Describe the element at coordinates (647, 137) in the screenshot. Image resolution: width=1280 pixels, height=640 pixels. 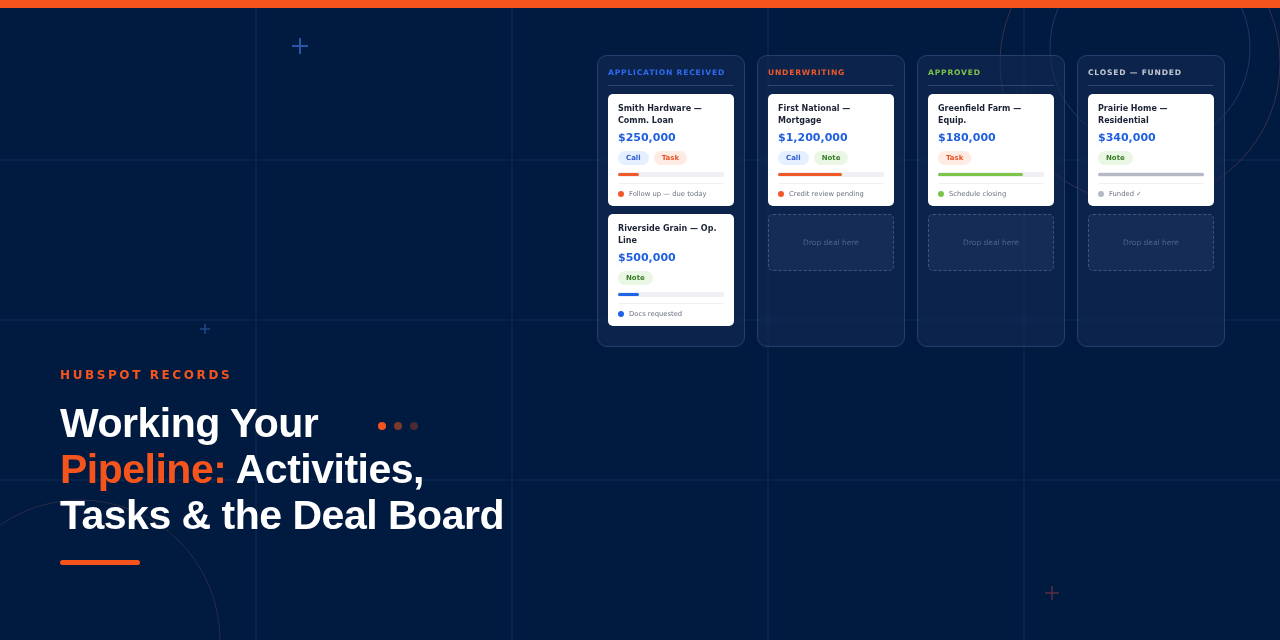
I see `deal-amount: $250,000` at that location.